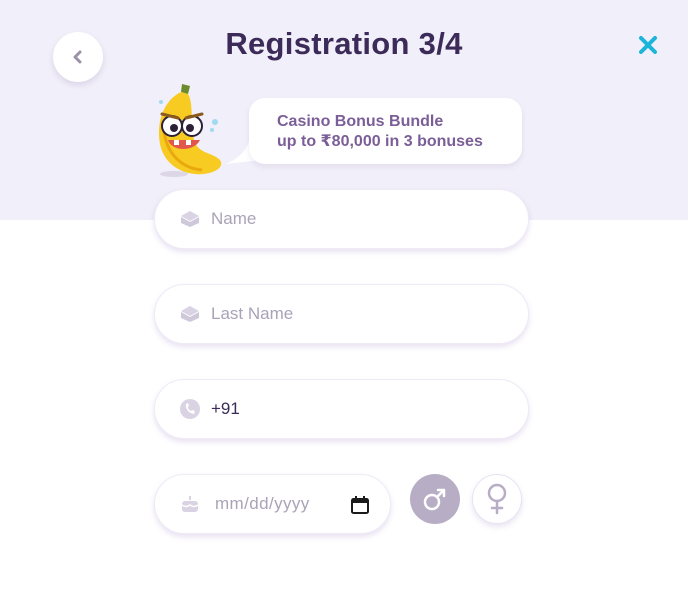 The image size is (688, 593). What do you see at coordinates (262, 503) in the screenshot?
I see `birthdate-placeholder: mm/dd/yyyy` at bounding box center [262, 503].